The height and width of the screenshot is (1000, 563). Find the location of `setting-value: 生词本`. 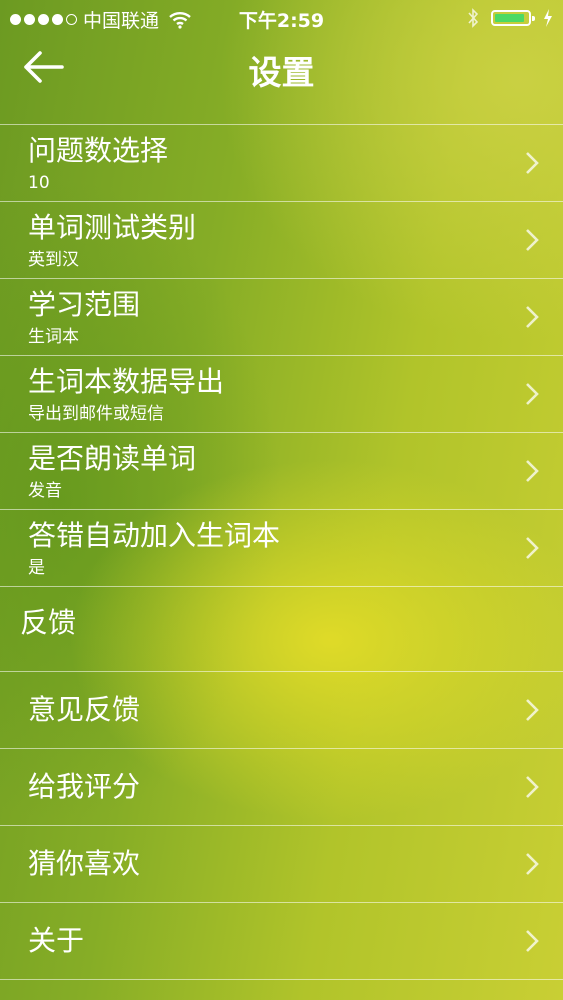

setting-value: 生词本 is located at coordinates (53, 337).